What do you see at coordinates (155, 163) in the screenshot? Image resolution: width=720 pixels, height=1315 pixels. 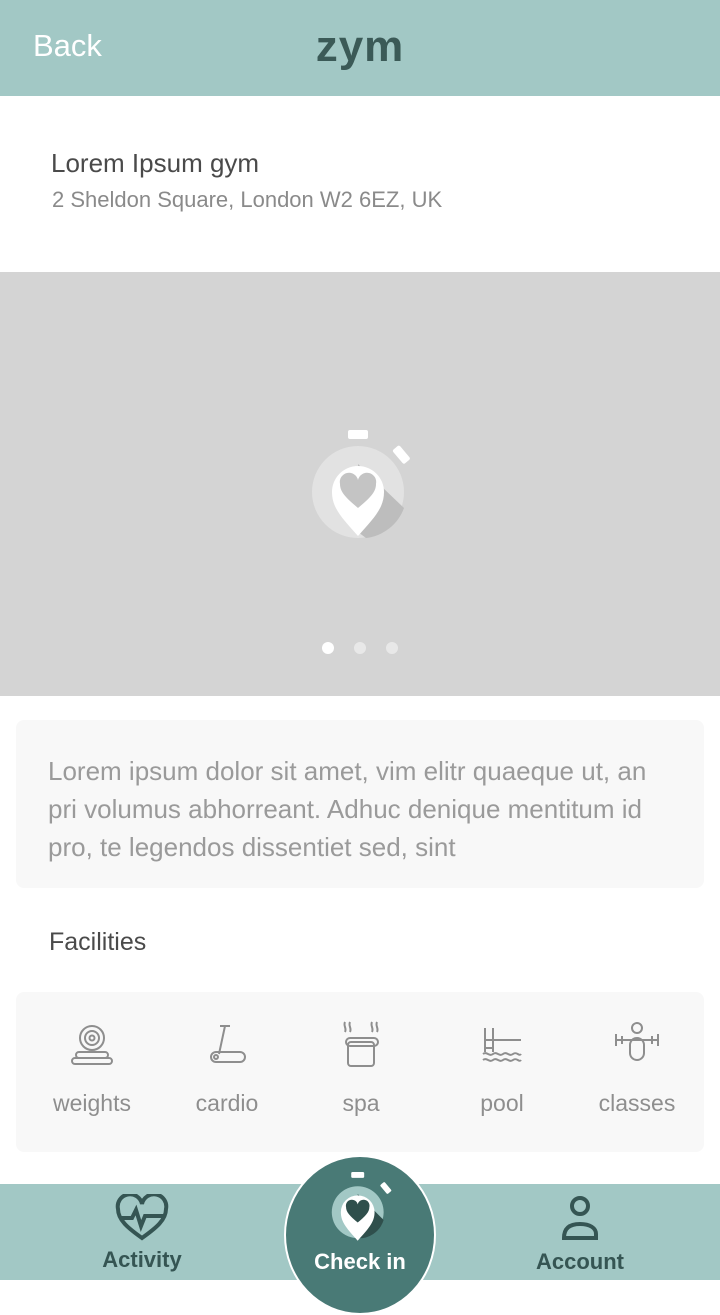 I see `gym-name: Lorem Ipsum gym` at bounding box center [155, 163].